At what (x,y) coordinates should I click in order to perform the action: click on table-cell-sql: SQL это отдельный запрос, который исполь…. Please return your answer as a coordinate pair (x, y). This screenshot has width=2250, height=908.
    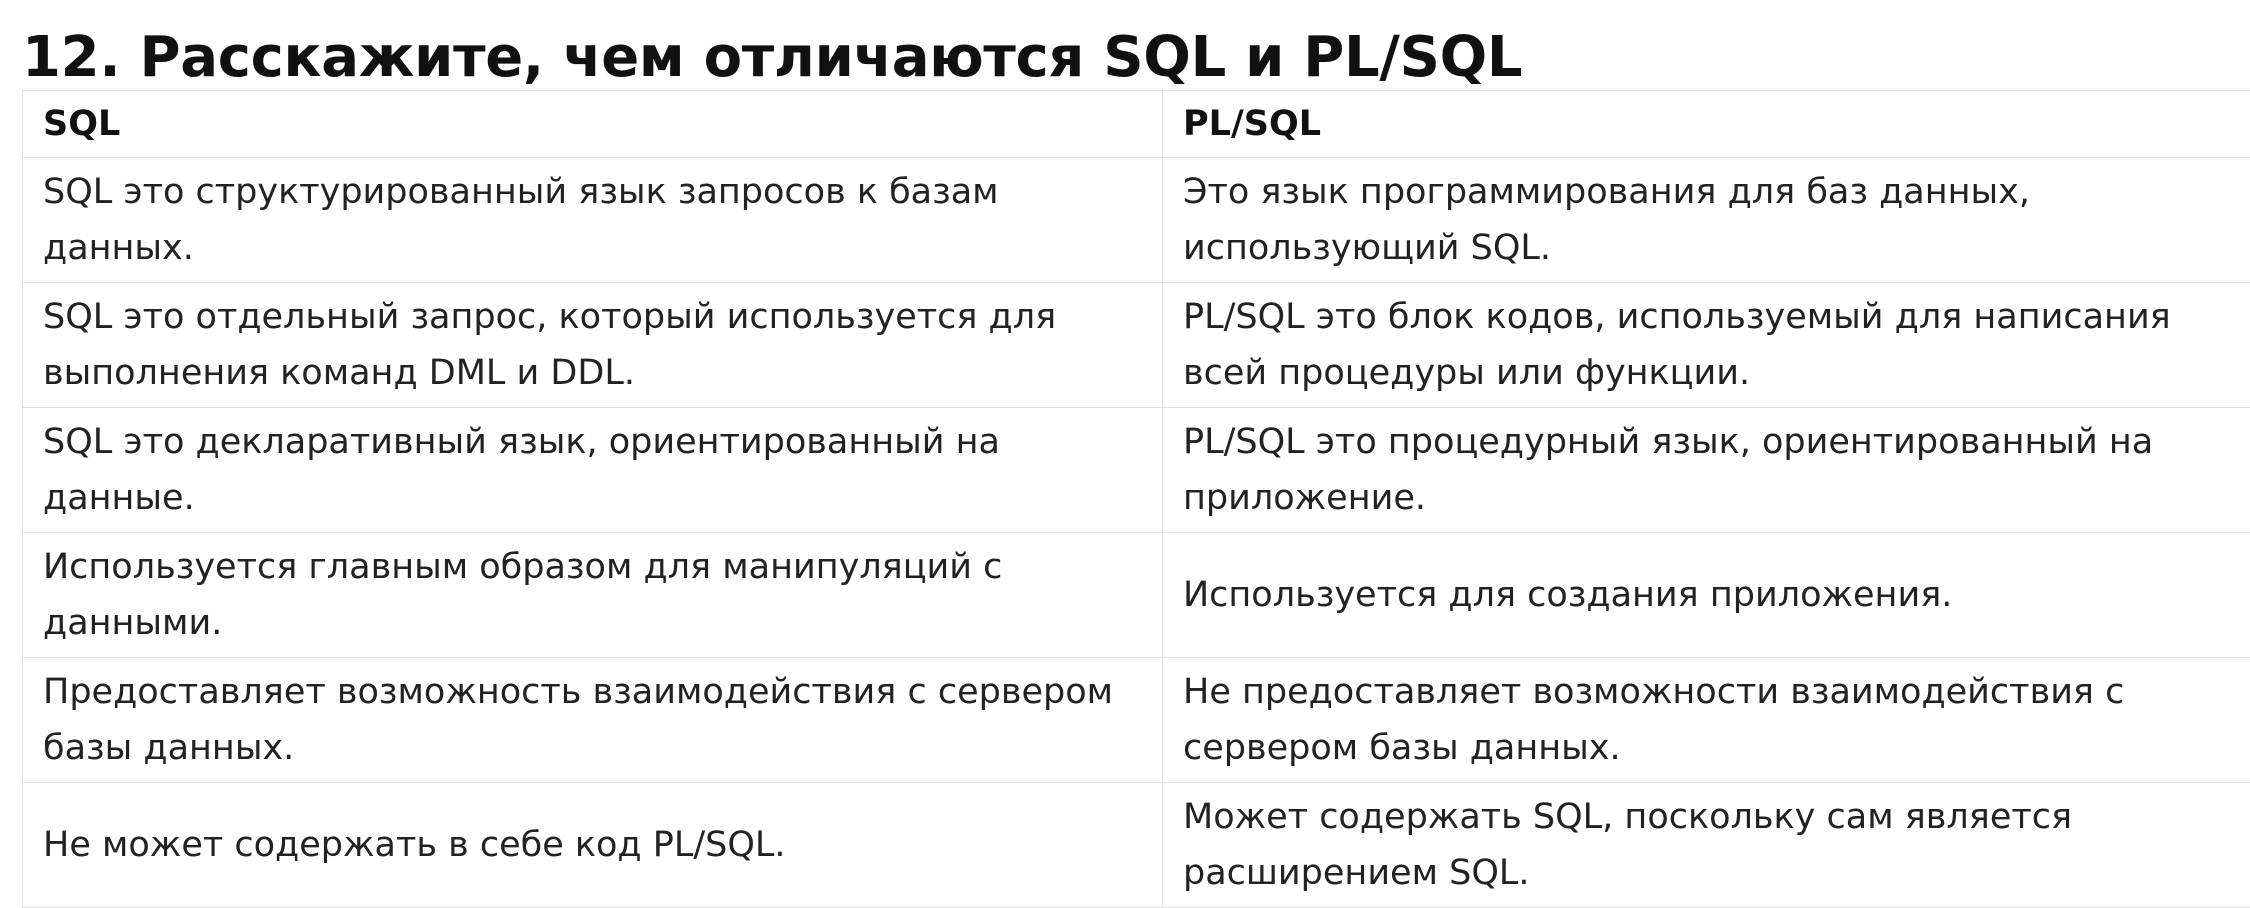
    Looking at the image, I should click on (593, 345).